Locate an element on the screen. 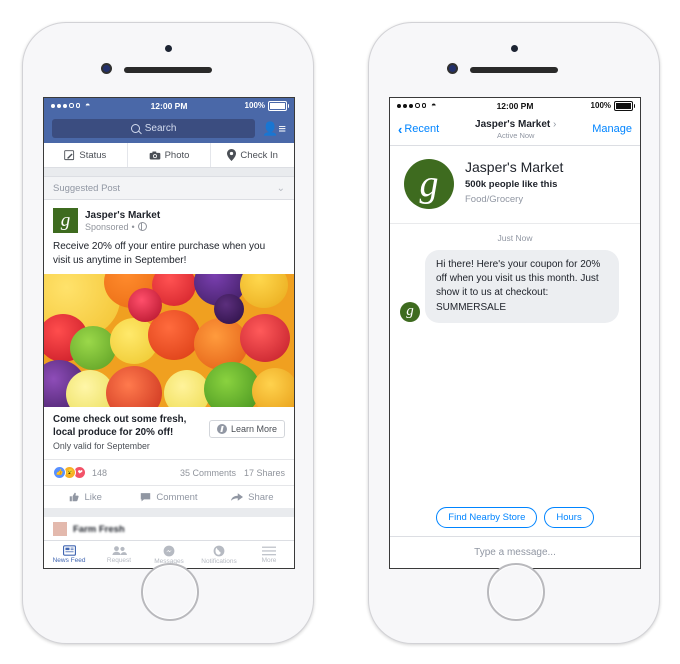 This screenshot has height=664, width=680. back-label: Recent is located at coordinates (422, 129).